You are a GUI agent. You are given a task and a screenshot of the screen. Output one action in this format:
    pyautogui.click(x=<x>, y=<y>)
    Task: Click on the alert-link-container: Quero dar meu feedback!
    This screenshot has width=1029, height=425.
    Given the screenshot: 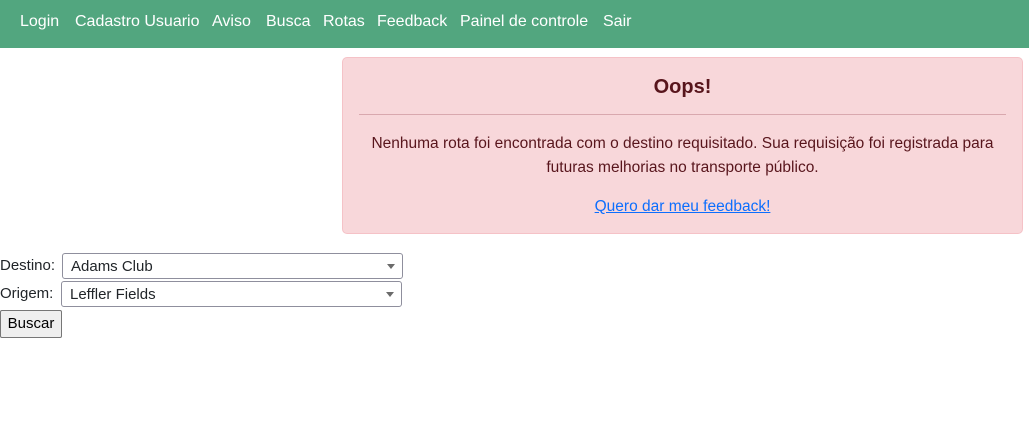 What is the action you would take?
    pyautogui.click(x=682, y=207)
    